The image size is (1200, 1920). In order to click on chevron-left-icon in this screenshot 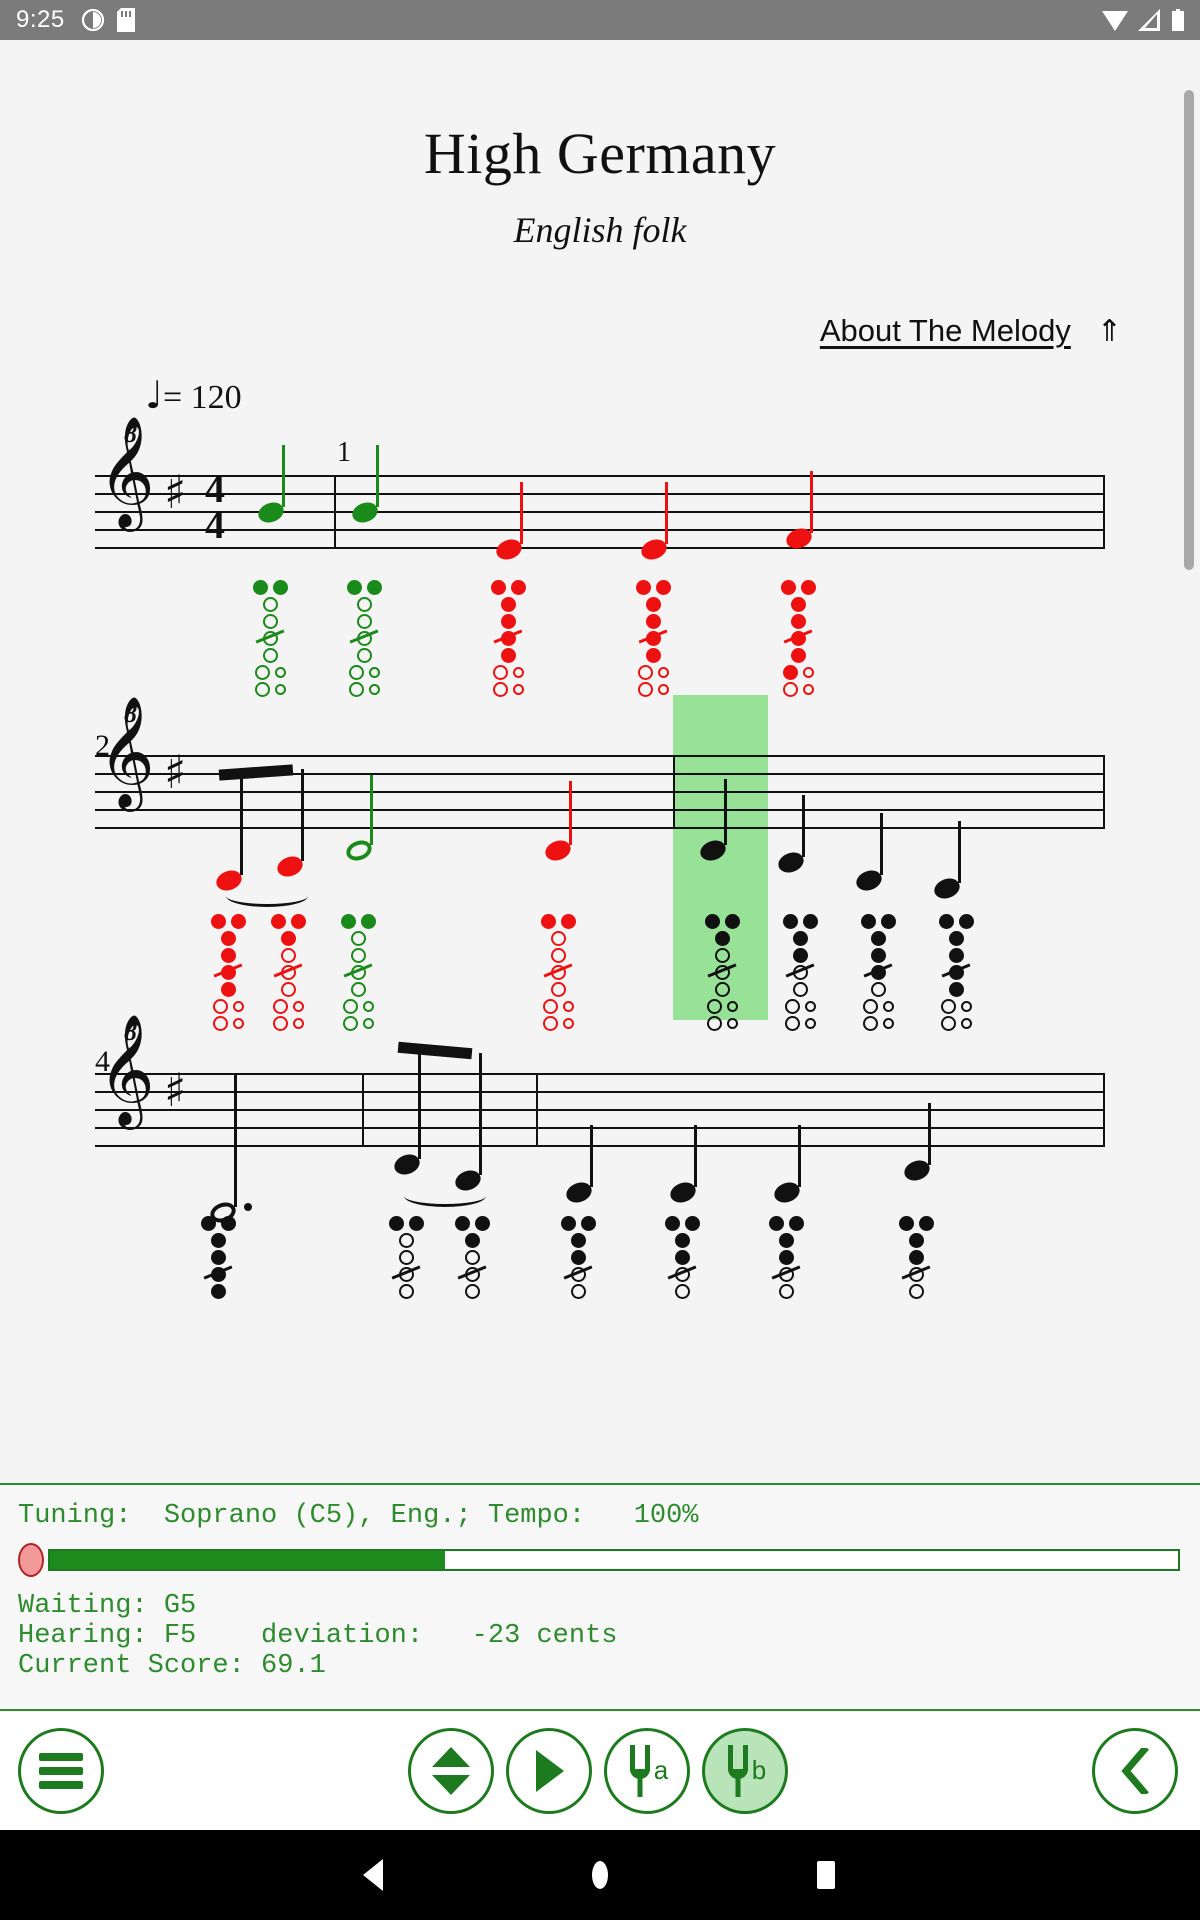, I will do `click(1135, 1770)`.